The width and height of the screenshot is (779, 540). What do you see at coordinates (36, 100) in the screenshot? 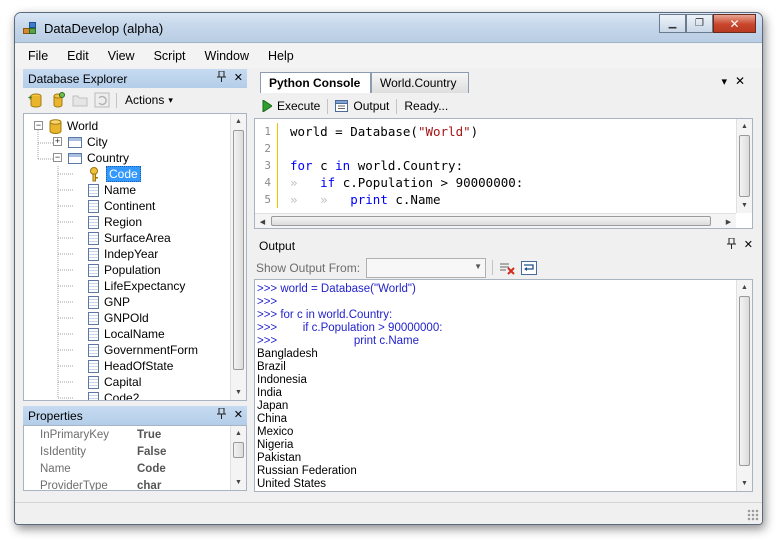
I see `add-database-icon: +` at bounding box center [36, 100].